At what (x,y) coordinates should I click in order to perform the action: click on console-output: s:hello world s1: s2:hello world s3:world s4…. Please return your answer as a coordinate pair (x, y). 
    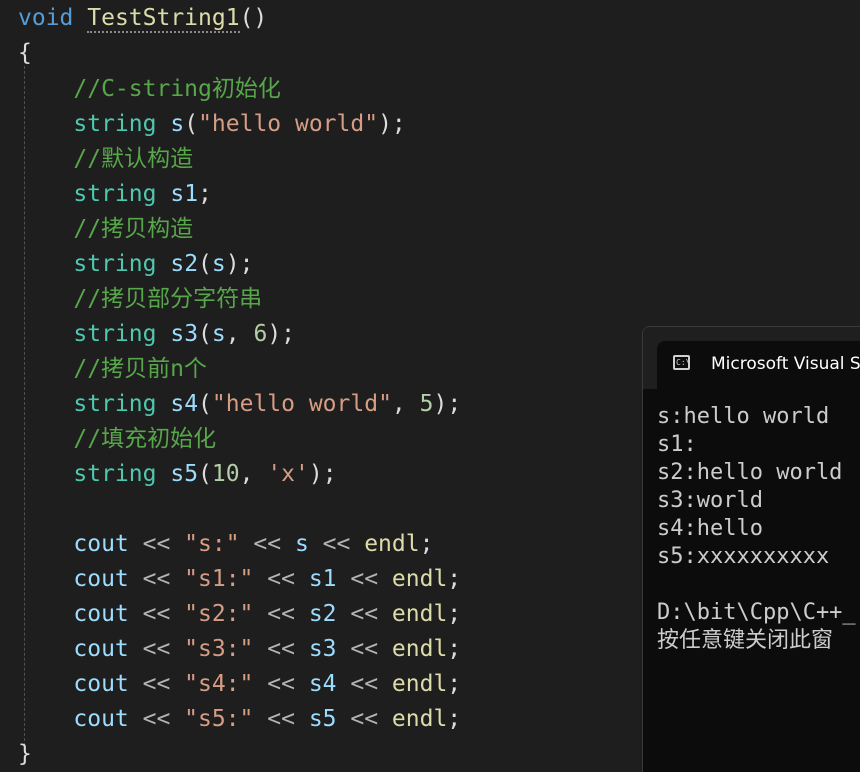
    Looking at the image, I should click on (756, 529).